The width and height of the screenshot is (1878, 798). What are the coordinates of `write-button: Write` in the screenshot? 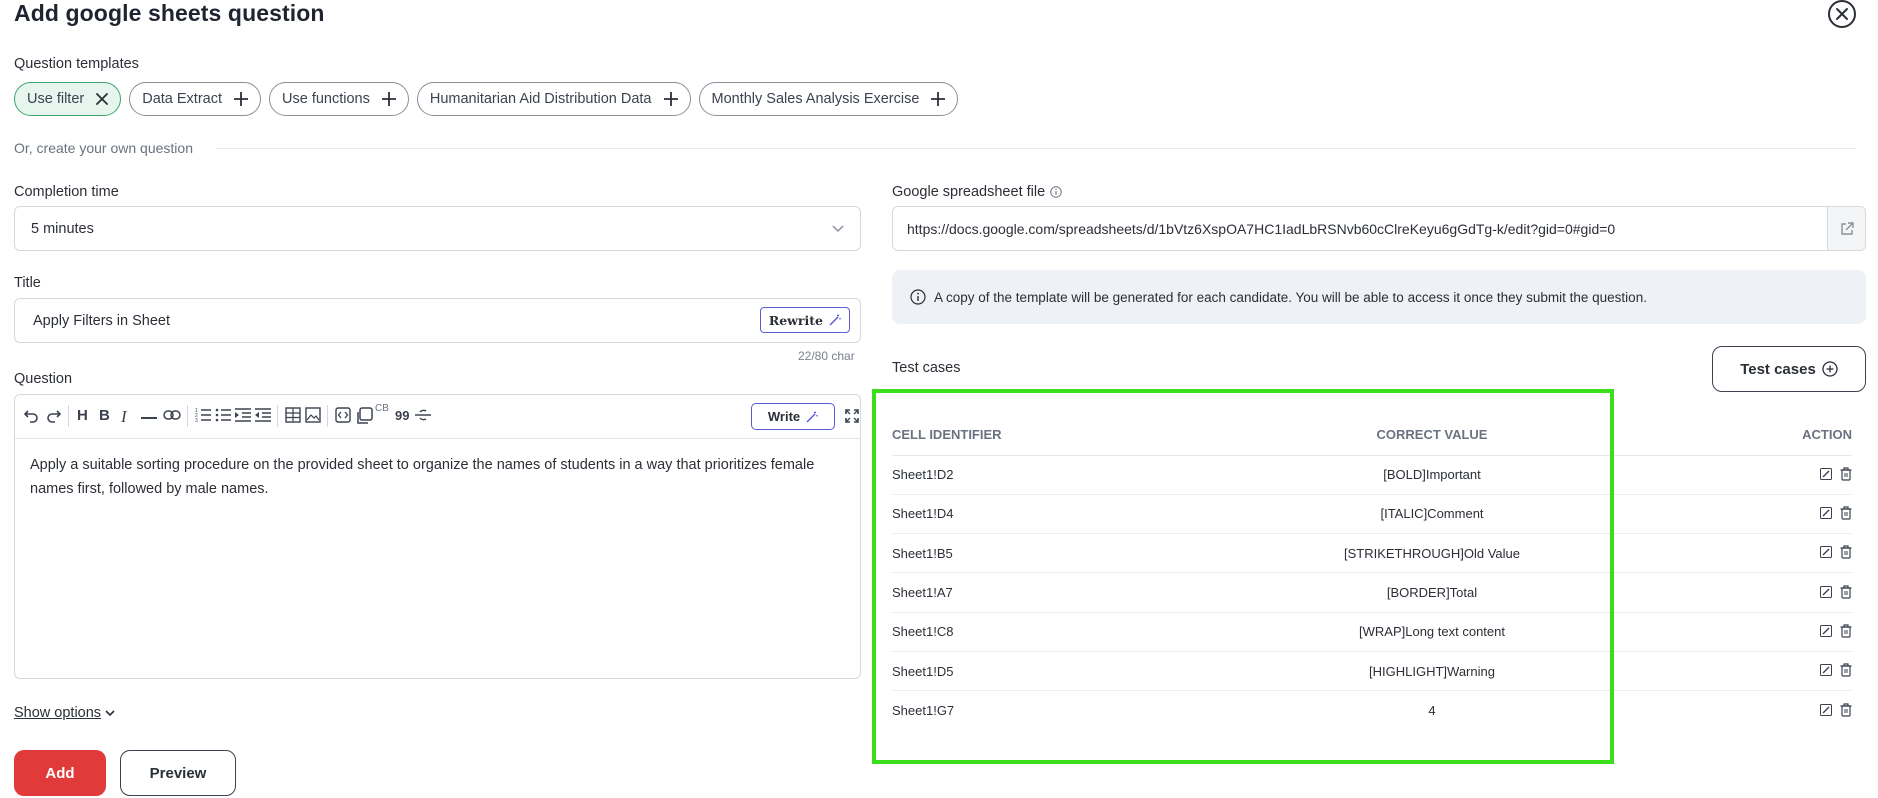 It's located at (793, 416).